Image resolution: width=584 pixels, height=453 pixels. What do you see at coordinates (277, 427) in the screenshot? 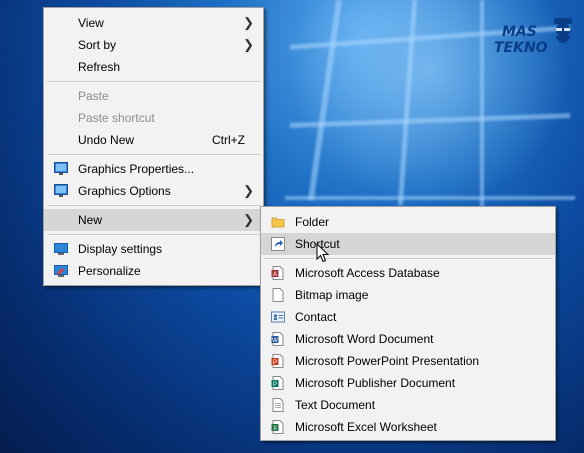
I see `excel-file-icon: X` at bounding box center [277, 427].